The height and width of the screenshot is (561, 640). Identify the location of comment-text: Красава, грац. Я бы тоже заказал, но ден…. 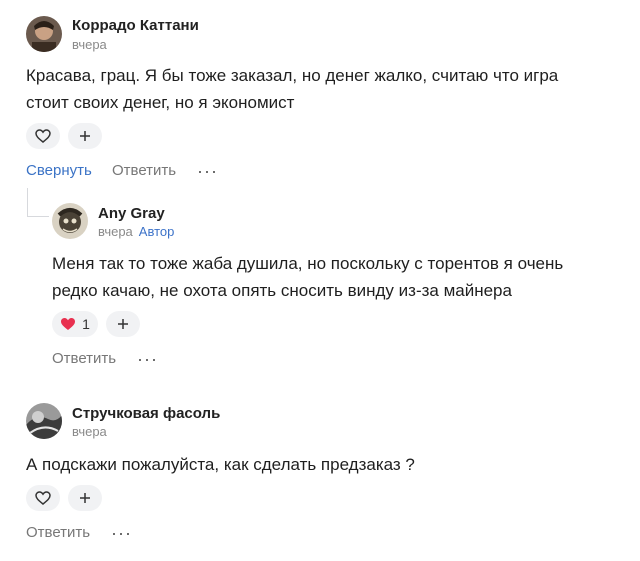
(292, 75).